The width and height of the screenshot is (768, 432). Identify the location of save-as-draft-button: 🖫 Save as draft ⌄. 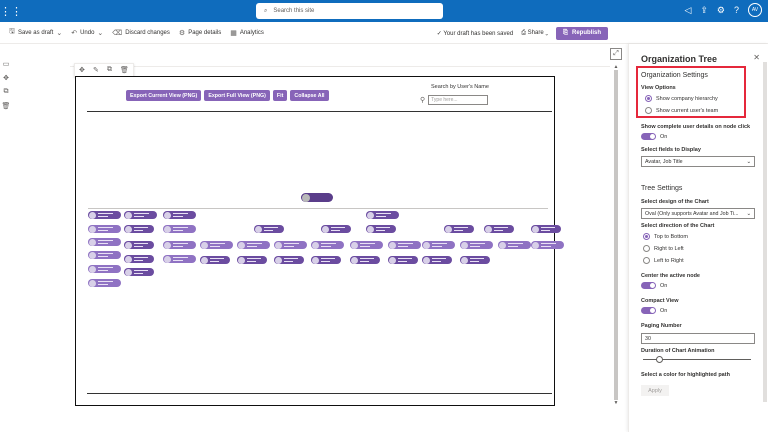
(35, 32).